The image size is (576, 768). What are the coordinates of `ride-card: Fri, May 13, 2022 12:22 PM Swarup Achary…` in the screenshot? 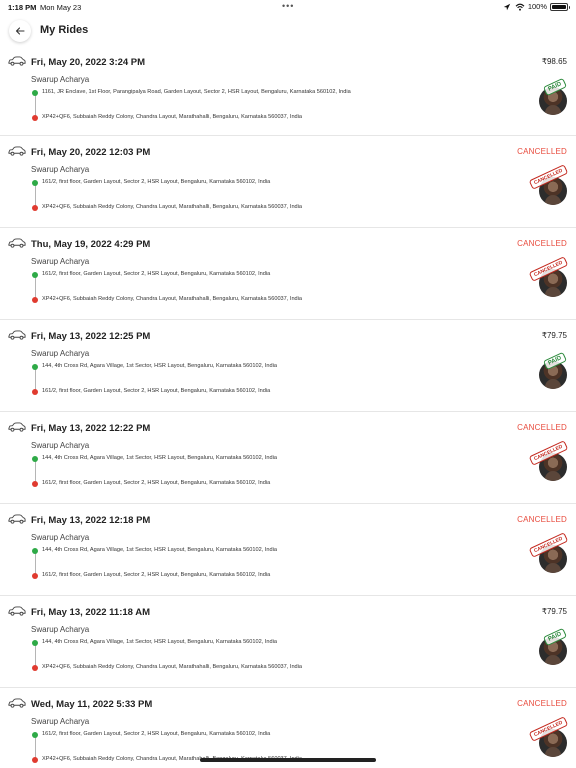 It's located at (288, 458).